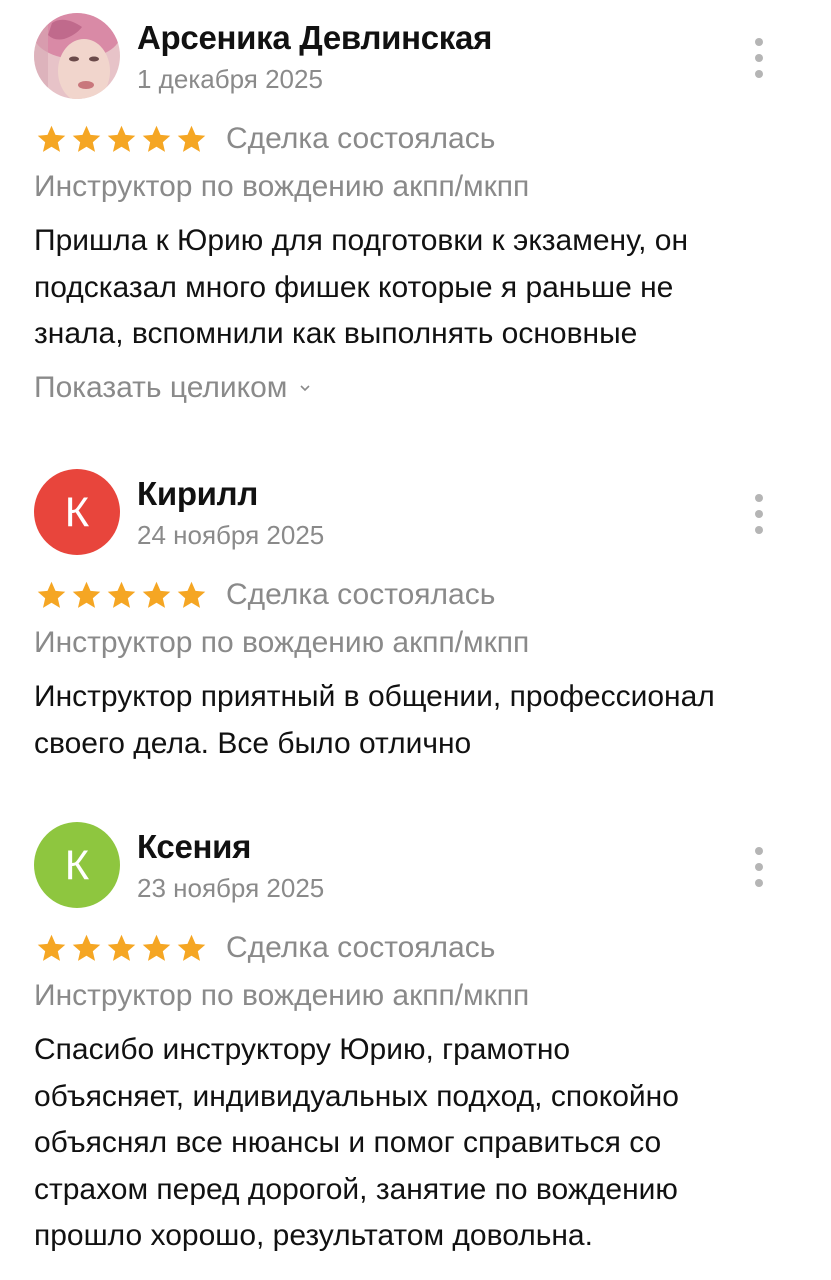 The image size is (831, 1280). What do you see at coordinates (194, 846) in the screenshot?
I see `author-name: Ксения` at bounding box center [194, 846].